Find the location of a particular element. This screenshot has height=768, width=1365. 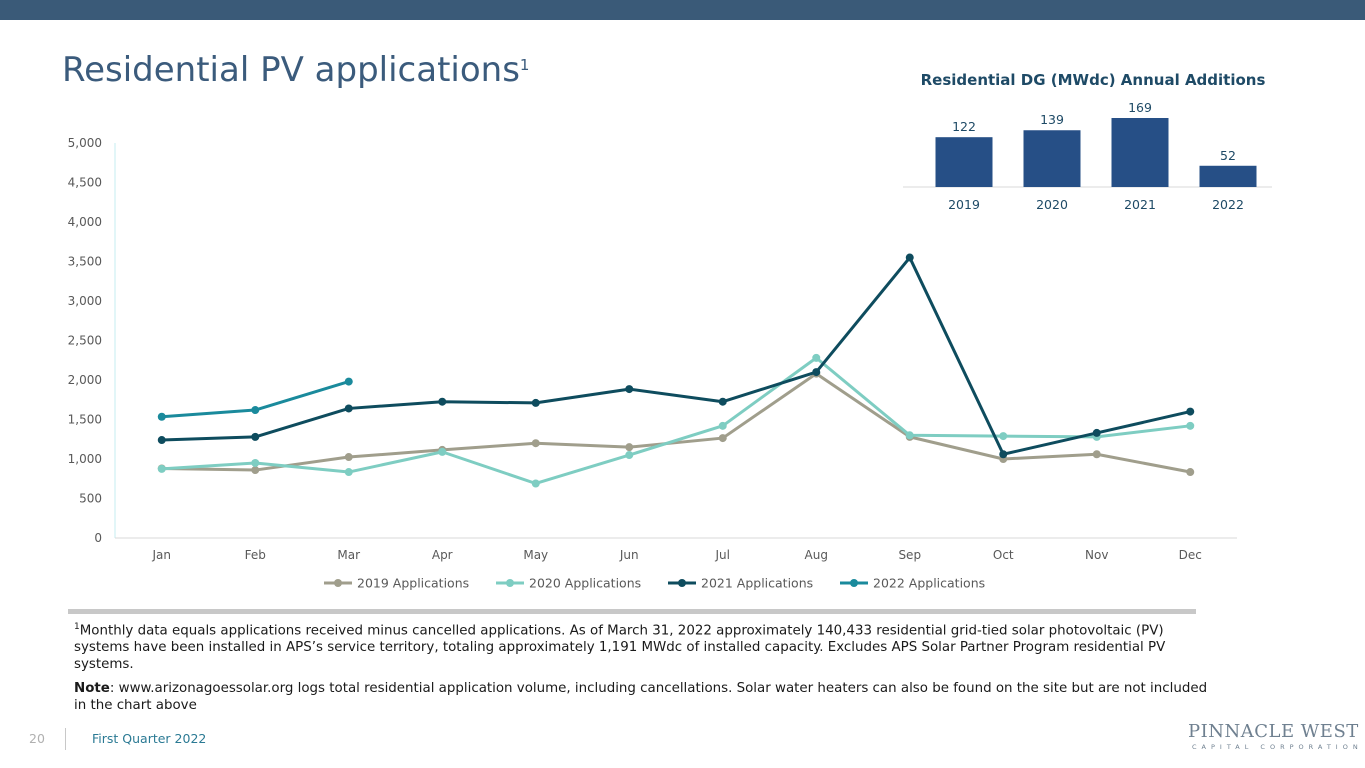

company-logo: PINNACLE WEST CAPITAL CORPORATION is located at coordinates (1275, 737).